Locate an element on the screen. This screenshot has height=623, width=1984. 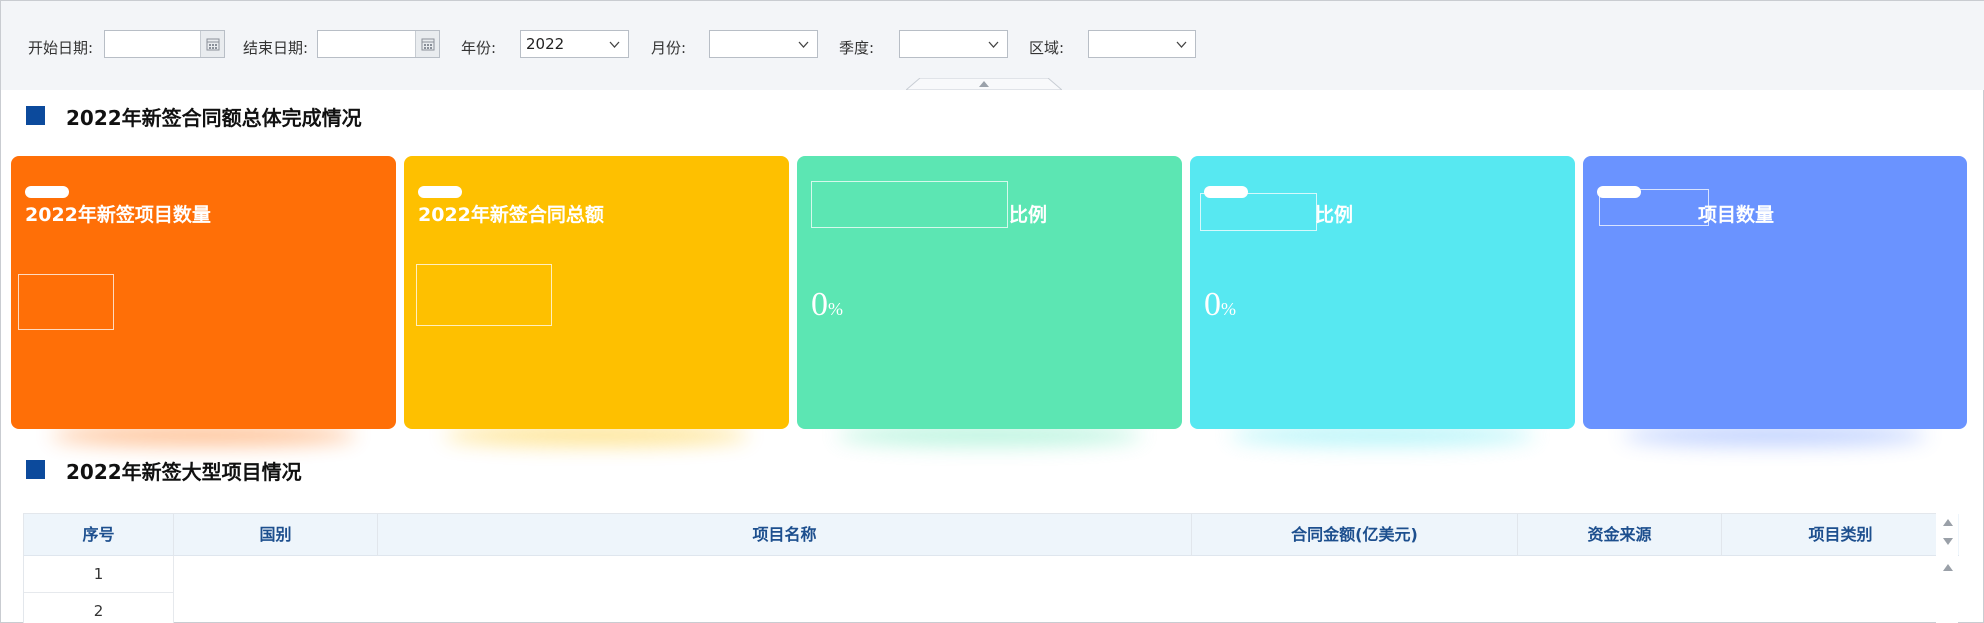
column-header-project-type: 项目类别 is located at coordinates (1840, 535).